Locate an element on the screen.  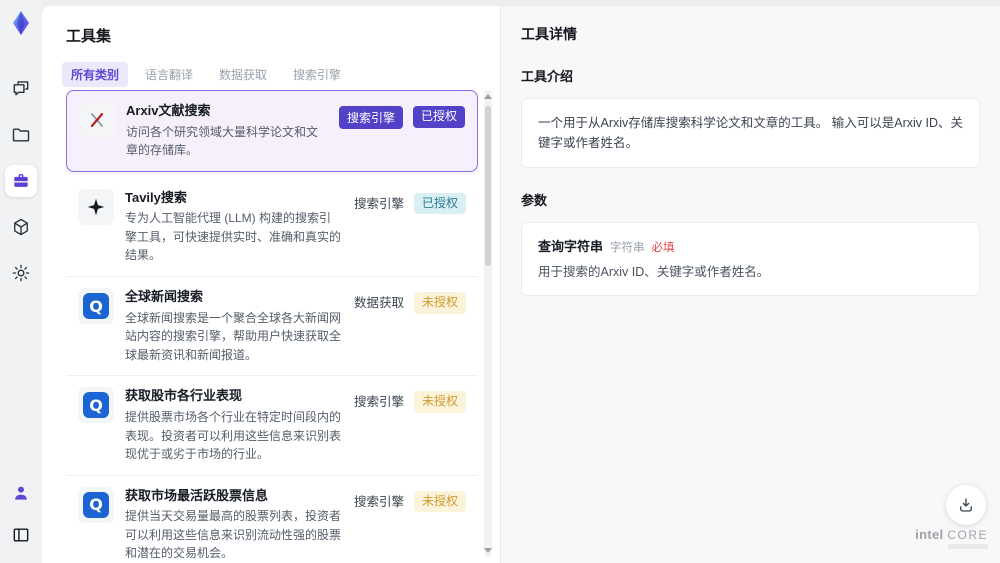
intel-core-logo: intel CORE is located at coordinates (951, 538).